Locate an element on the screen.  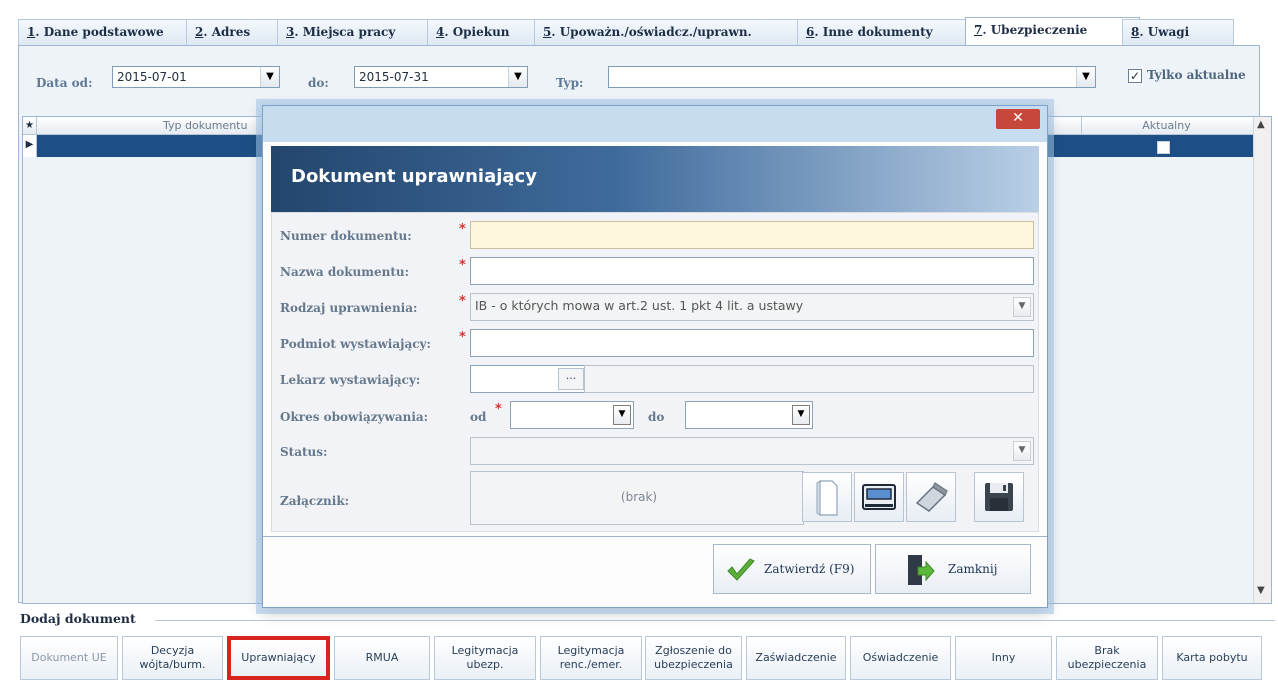
open-file-button is located at coordinates (827, 497).